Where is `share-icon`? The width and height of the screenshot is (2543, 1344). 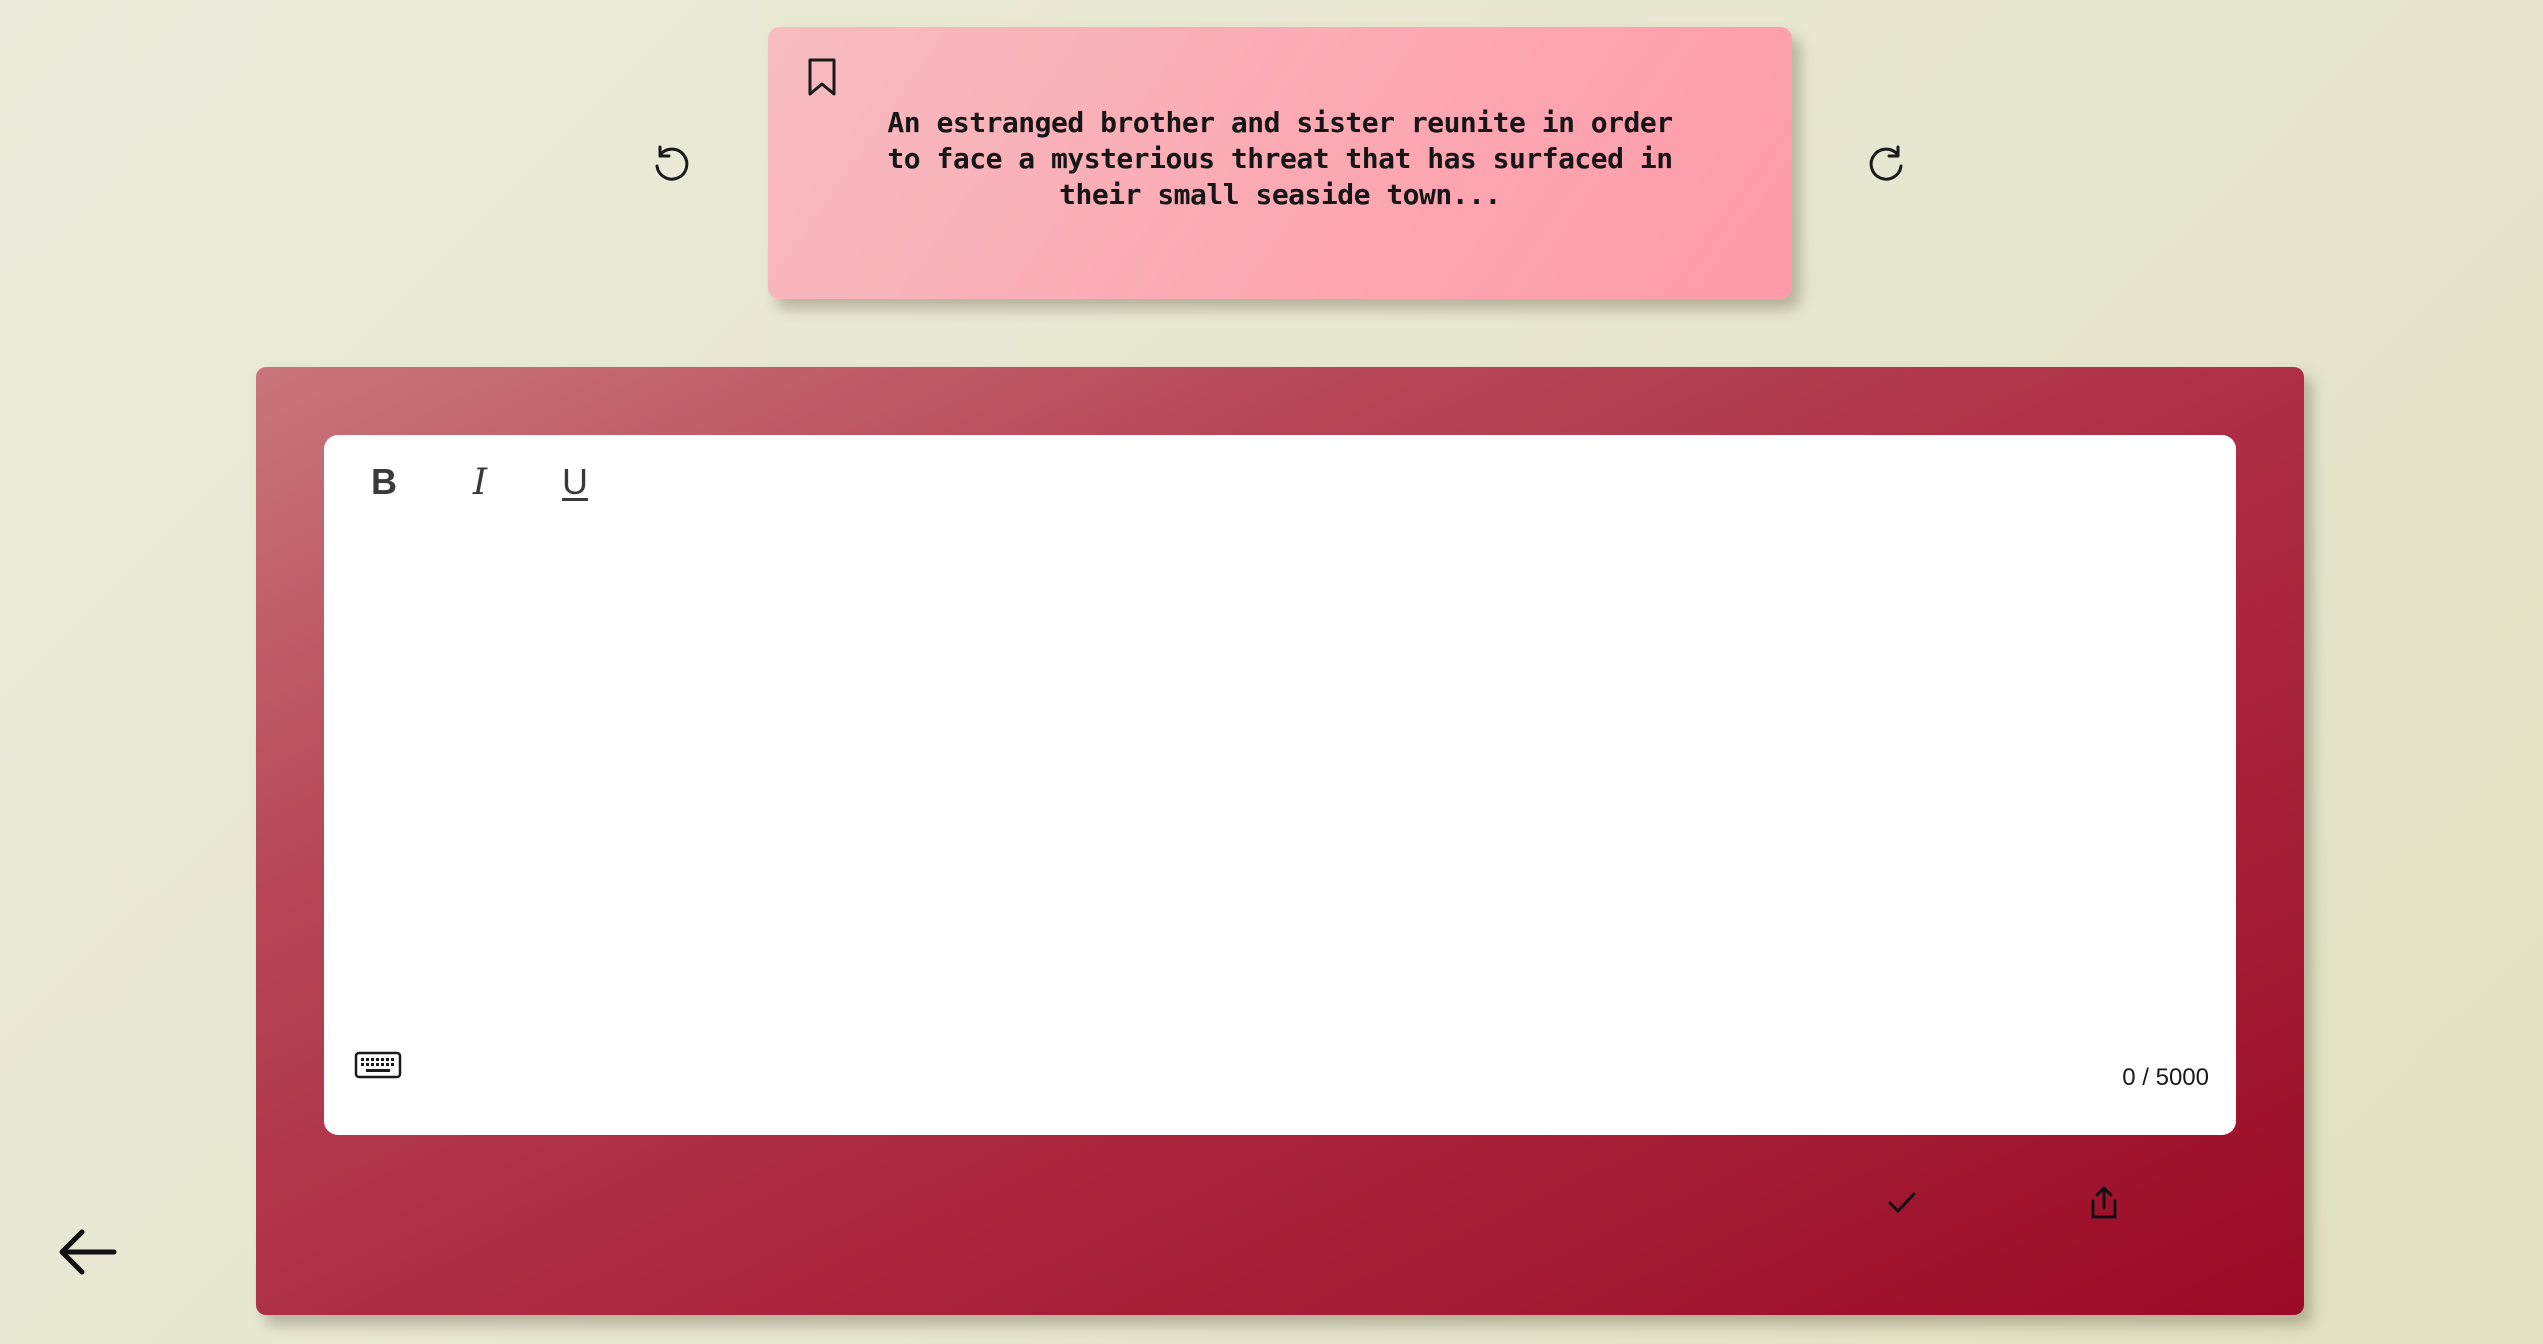
share-icon is located at coordinates (2104, 1203).